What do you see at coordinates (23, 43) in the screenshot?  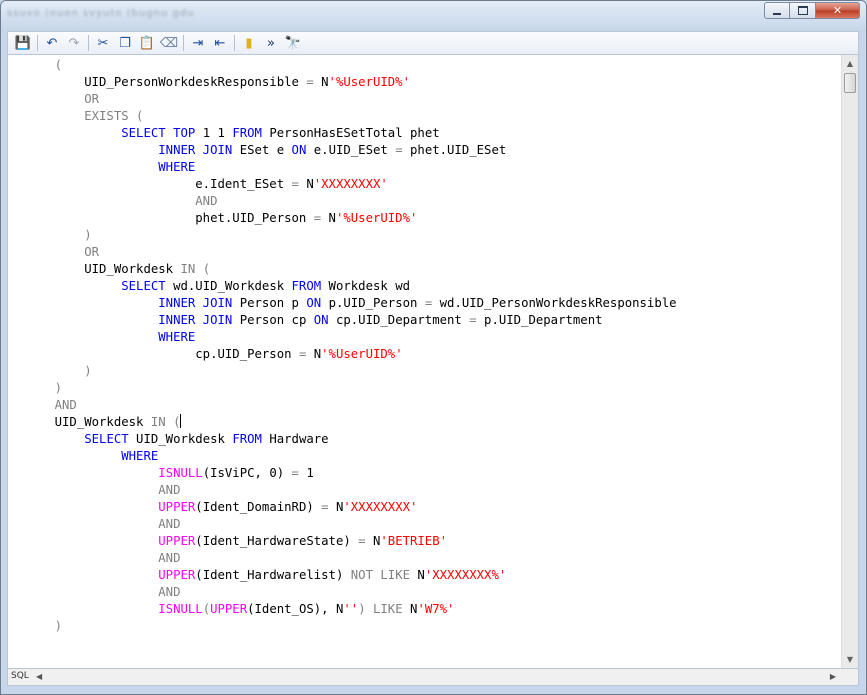 I see `save-icon: 💾` at bounding box center [23, 43].